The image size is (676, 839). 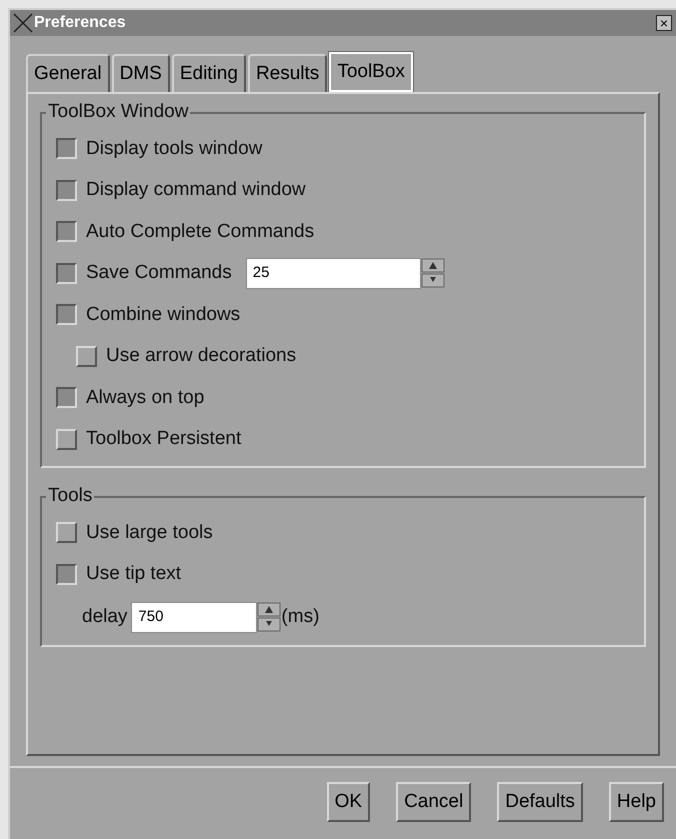 What do you see at coordinates (636, 802) in the screenshot?
I see `dialog-button: Help` at bounding box center [636, 802].